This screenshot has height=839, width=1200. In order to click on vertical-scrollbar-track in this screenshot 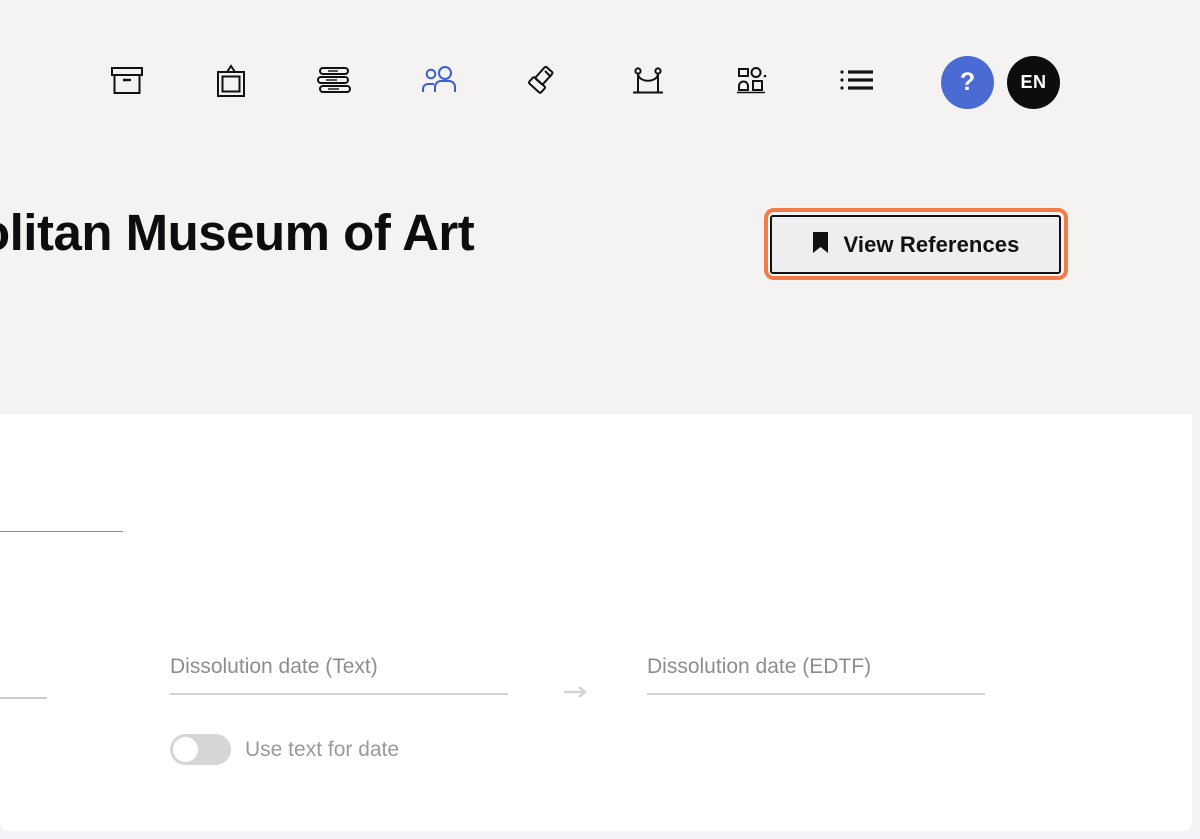, I will do `click(1184, 419)`.